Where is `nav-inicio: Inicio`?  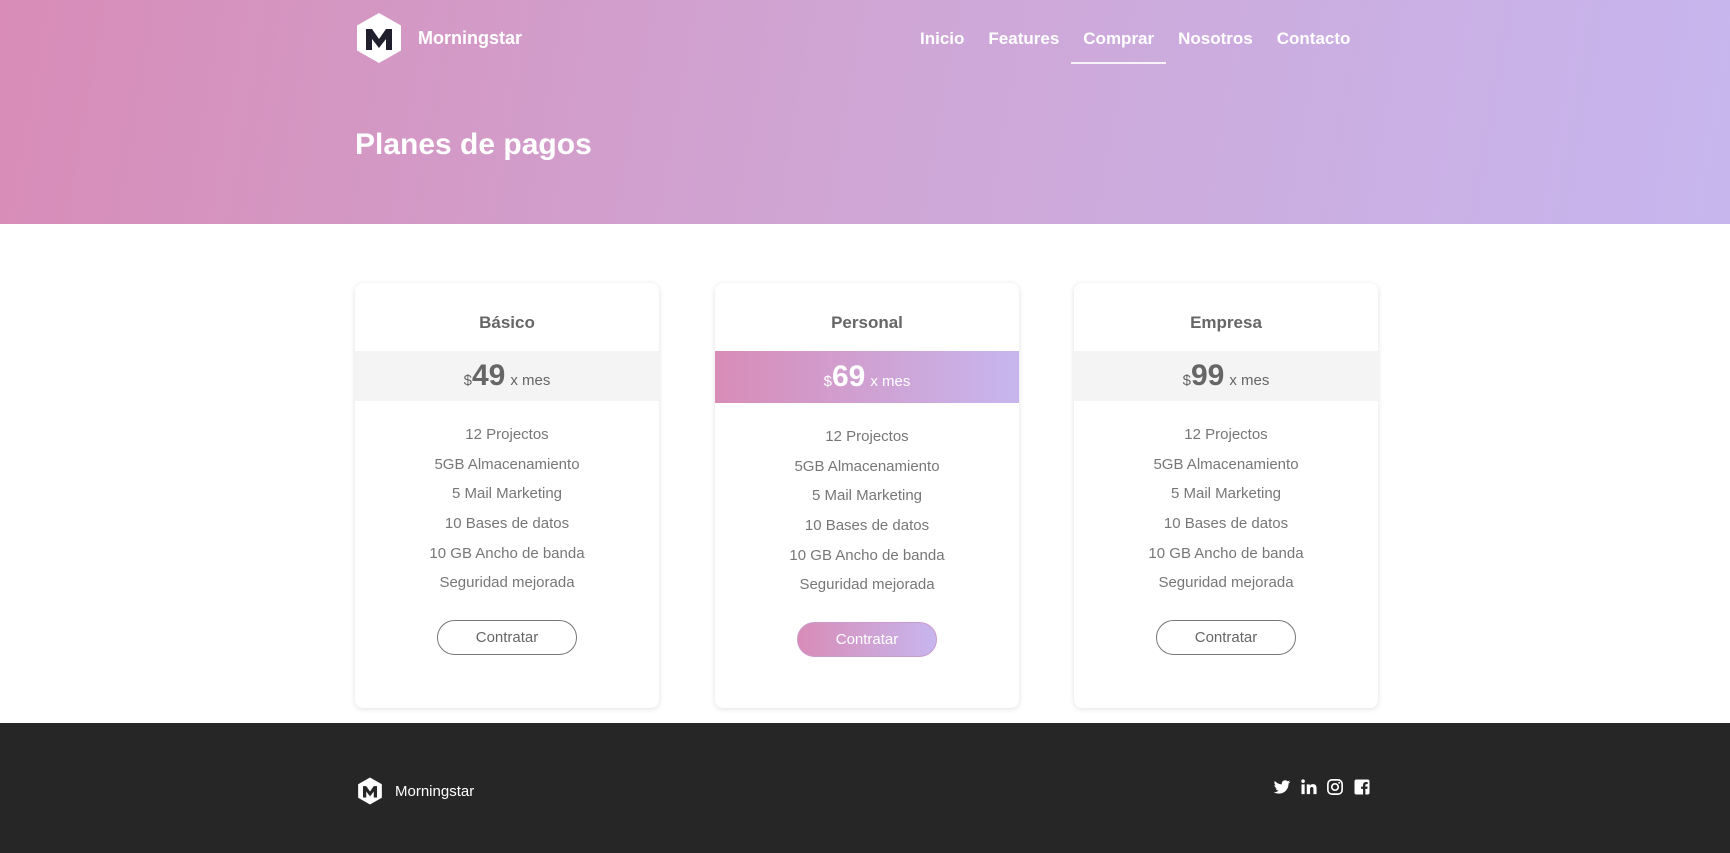 nav-inicio: Inicio is located at coordinates (942, 41).